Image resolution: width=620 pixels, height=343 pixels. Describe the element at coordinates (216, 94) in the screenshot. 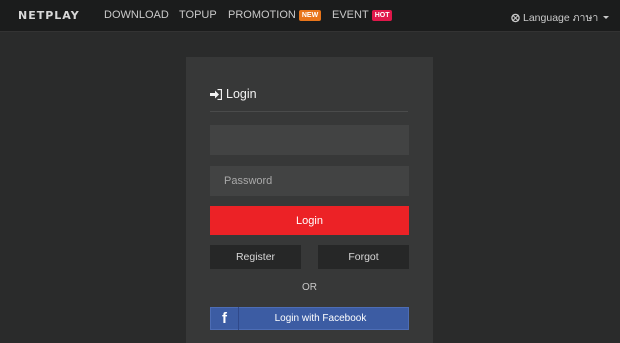

I see `sign-in-icon` at that location.